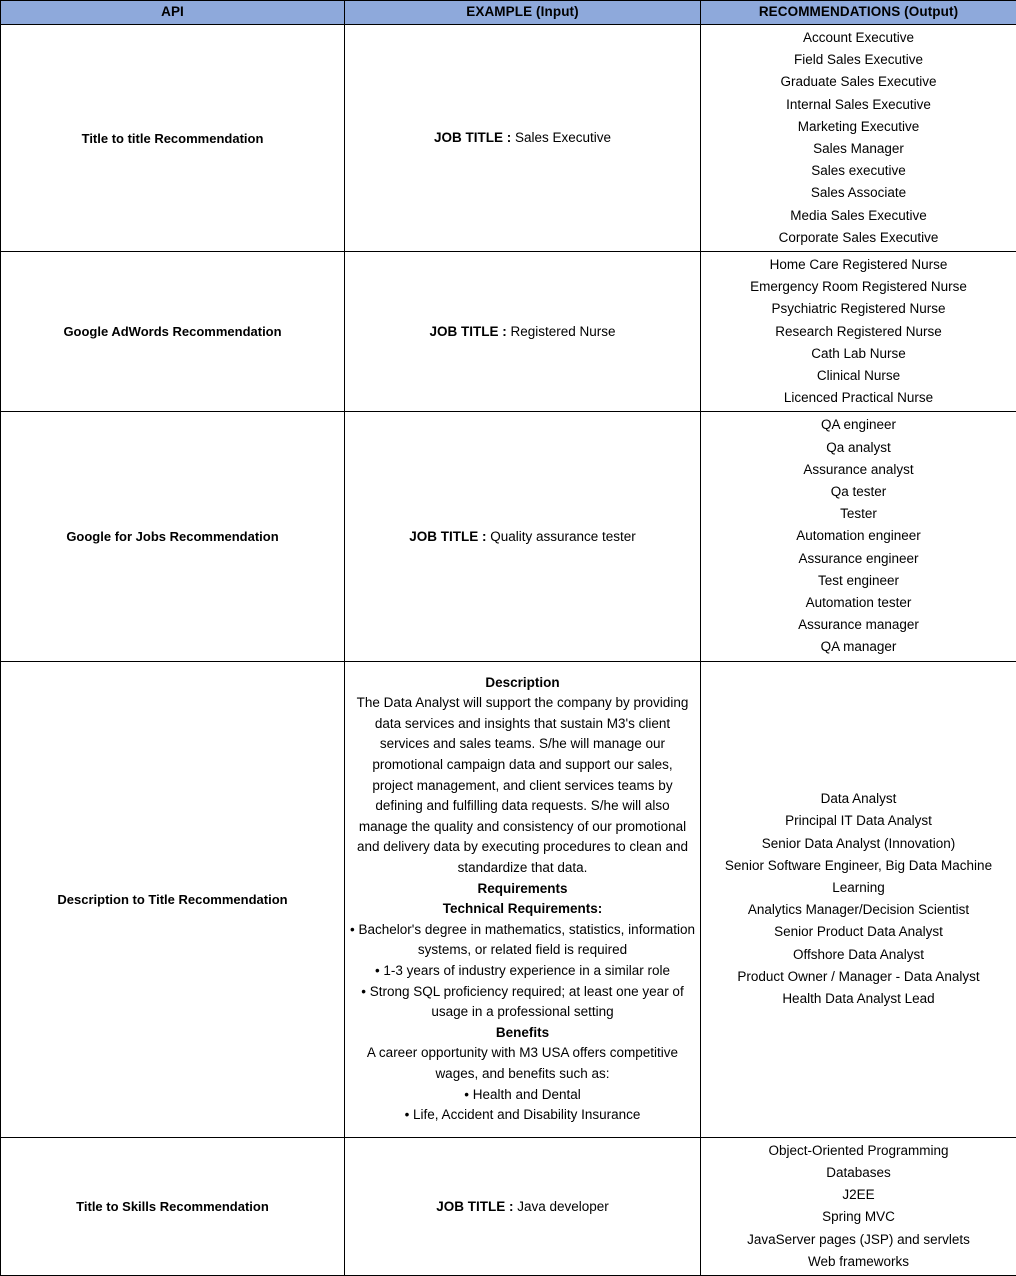 This screenshot has height=1276, width=1016. What do you see at coordinates (522, 683) in the screenshot?
I see `description-heading: Description` at bounding box center [522, 683].